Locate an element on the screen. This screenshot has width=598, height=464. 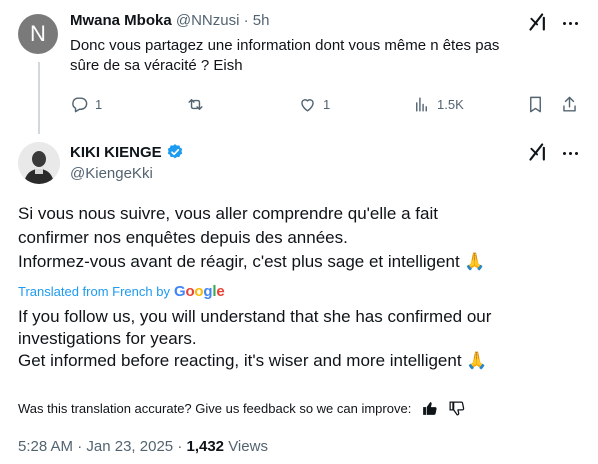
avatar-letter: N is located at coordinates (38, 33).